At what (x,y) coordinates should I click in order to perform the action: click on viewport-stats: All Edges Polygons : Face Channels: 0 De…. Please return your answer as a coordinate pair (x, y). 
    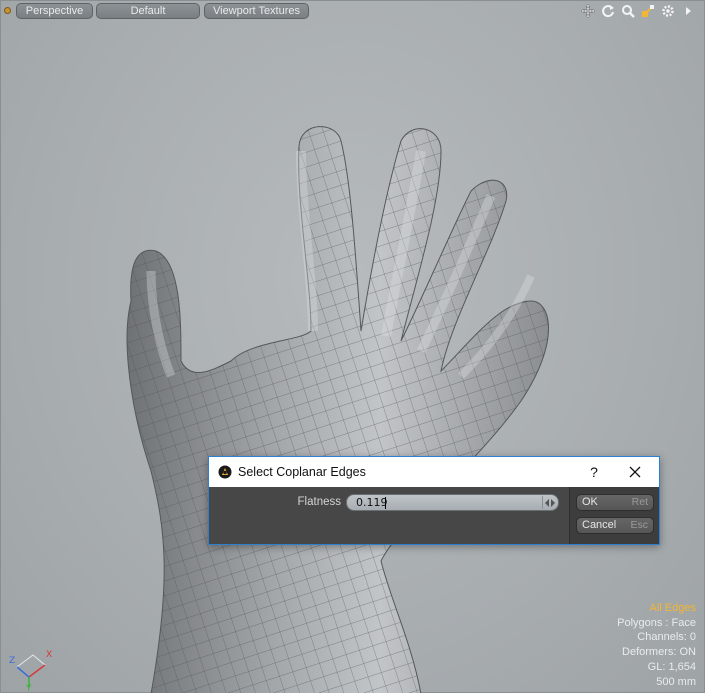
    Looking at the image, I should click on (656, 645).